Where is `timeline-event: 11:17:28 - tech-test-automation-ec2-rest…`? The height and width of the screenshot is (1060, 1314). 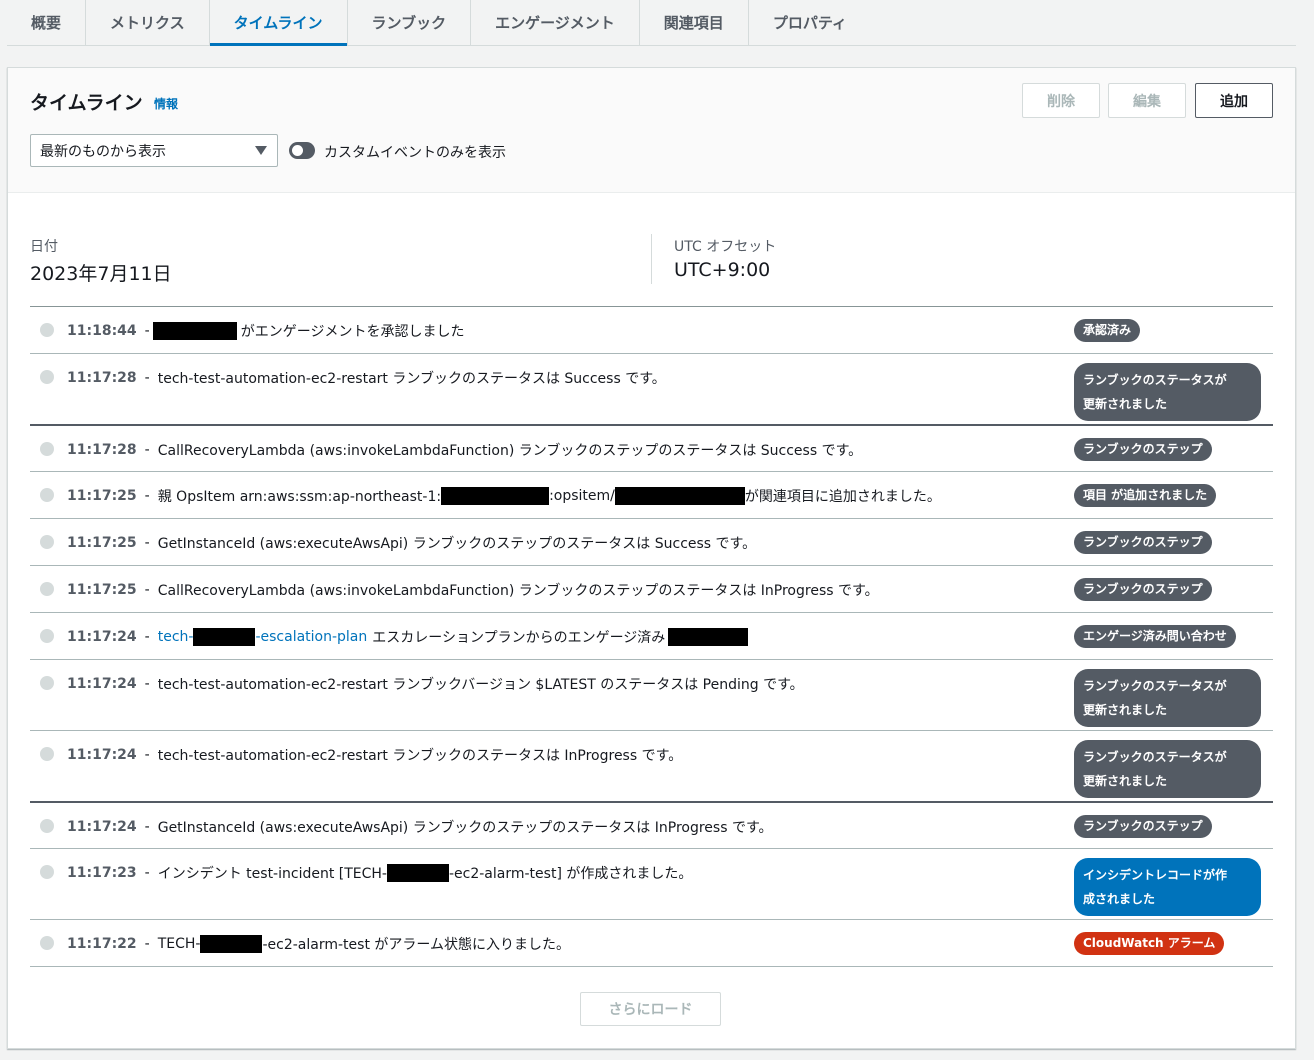
timeline-event: 11:17:28 - tech-test-automation-ec2-rest… is located at coordinates (651, 388).